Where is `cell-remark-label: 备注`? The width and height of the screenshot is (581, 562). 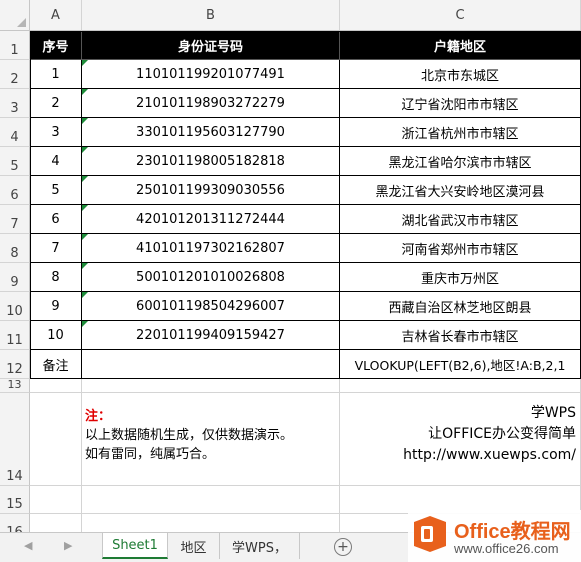
cell-remark-label: 备注 is located at coordinates (56, 364).